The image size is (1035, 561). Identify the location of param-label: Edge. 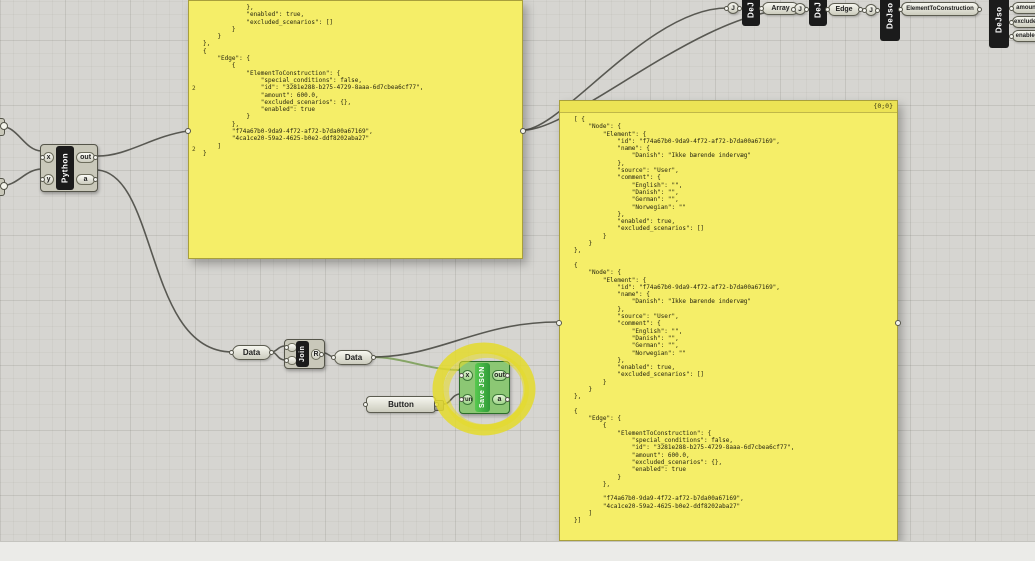
(844, 9).